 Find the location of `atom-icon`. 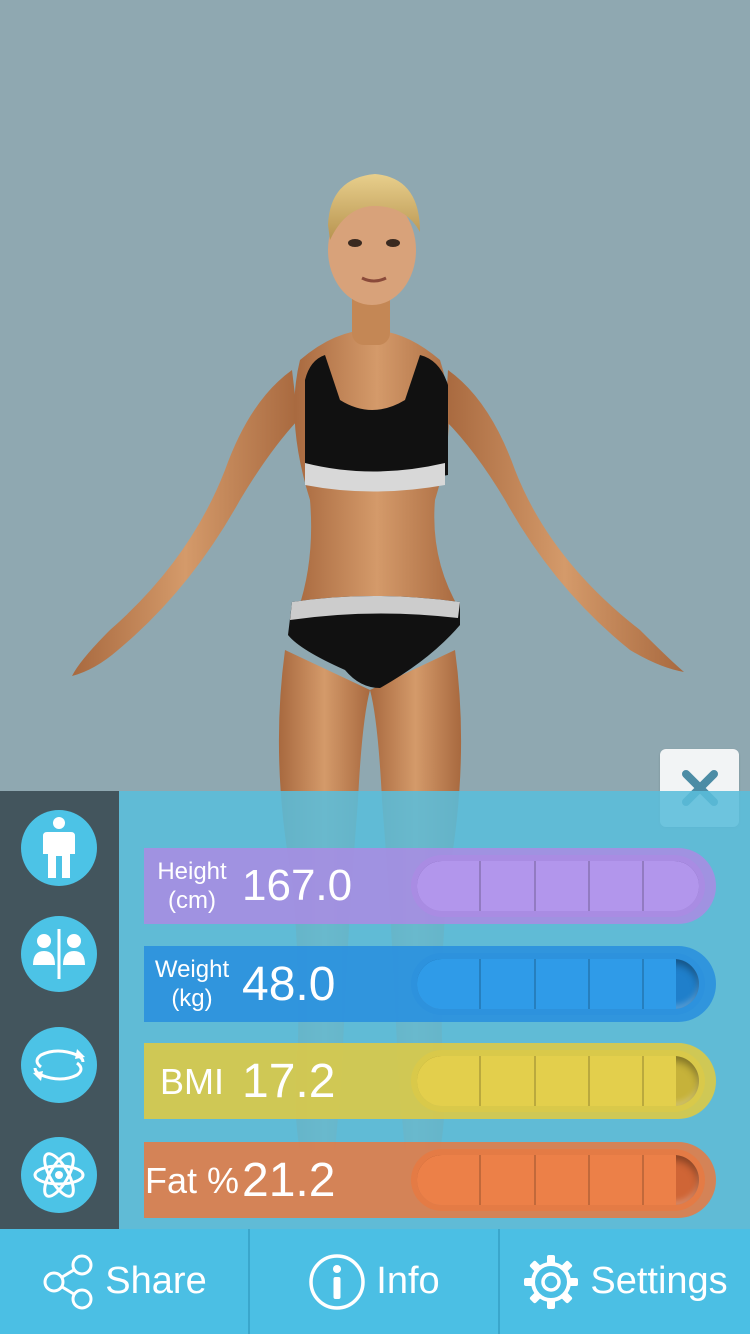

atom-icon is located at coordinates (59, 1175).